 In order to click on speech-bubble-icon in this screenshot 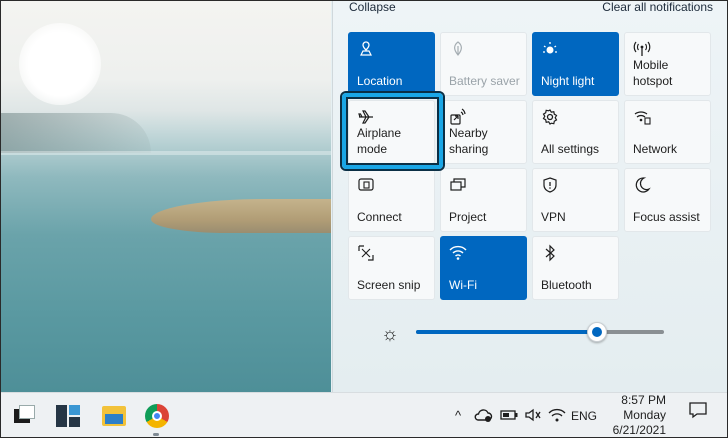, I will do `click(698, 410)`.